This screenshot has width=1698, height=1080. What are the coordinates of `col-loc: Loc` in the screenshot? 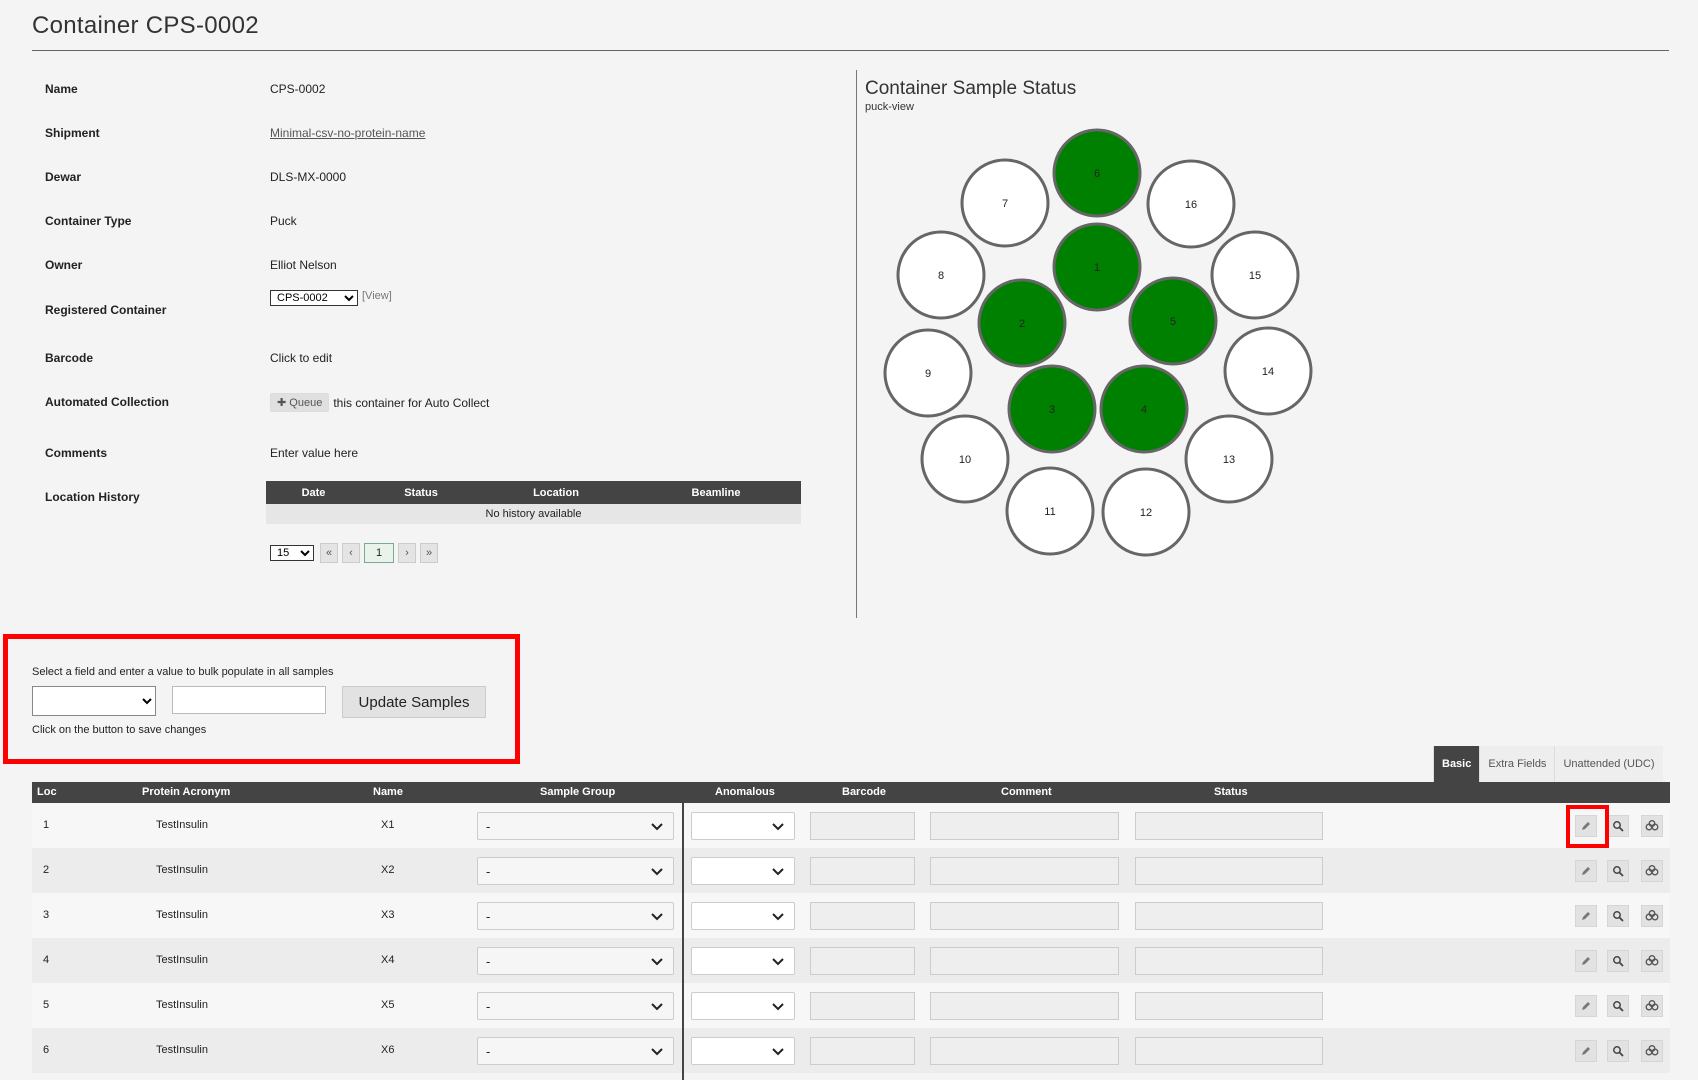 It's located at (47, 792).